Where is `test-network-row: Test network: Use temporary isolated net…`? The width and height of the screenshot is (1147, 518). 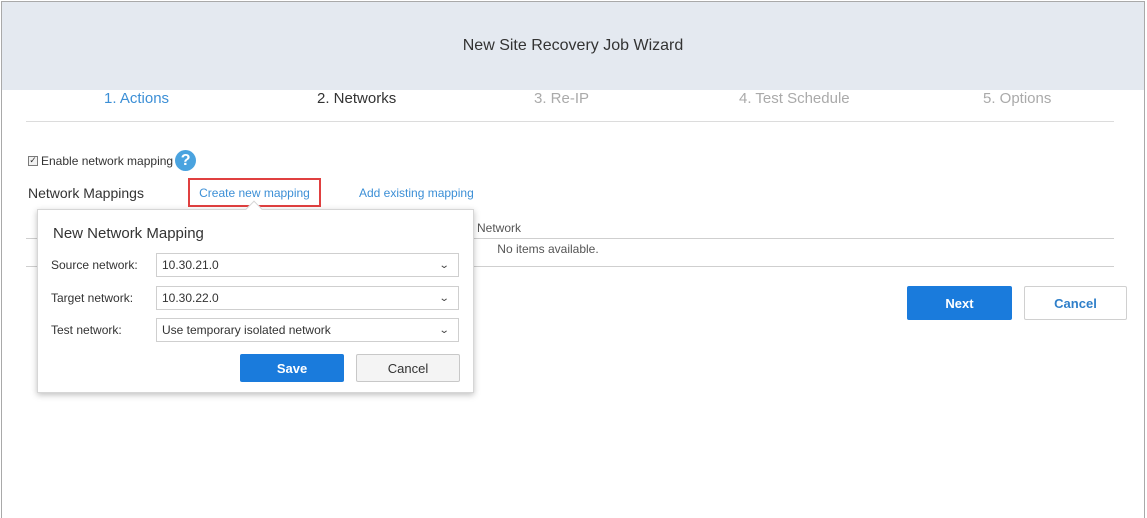 test-network-row: Test network: Use temporary isolated net… is located at coordinates (255, 330).